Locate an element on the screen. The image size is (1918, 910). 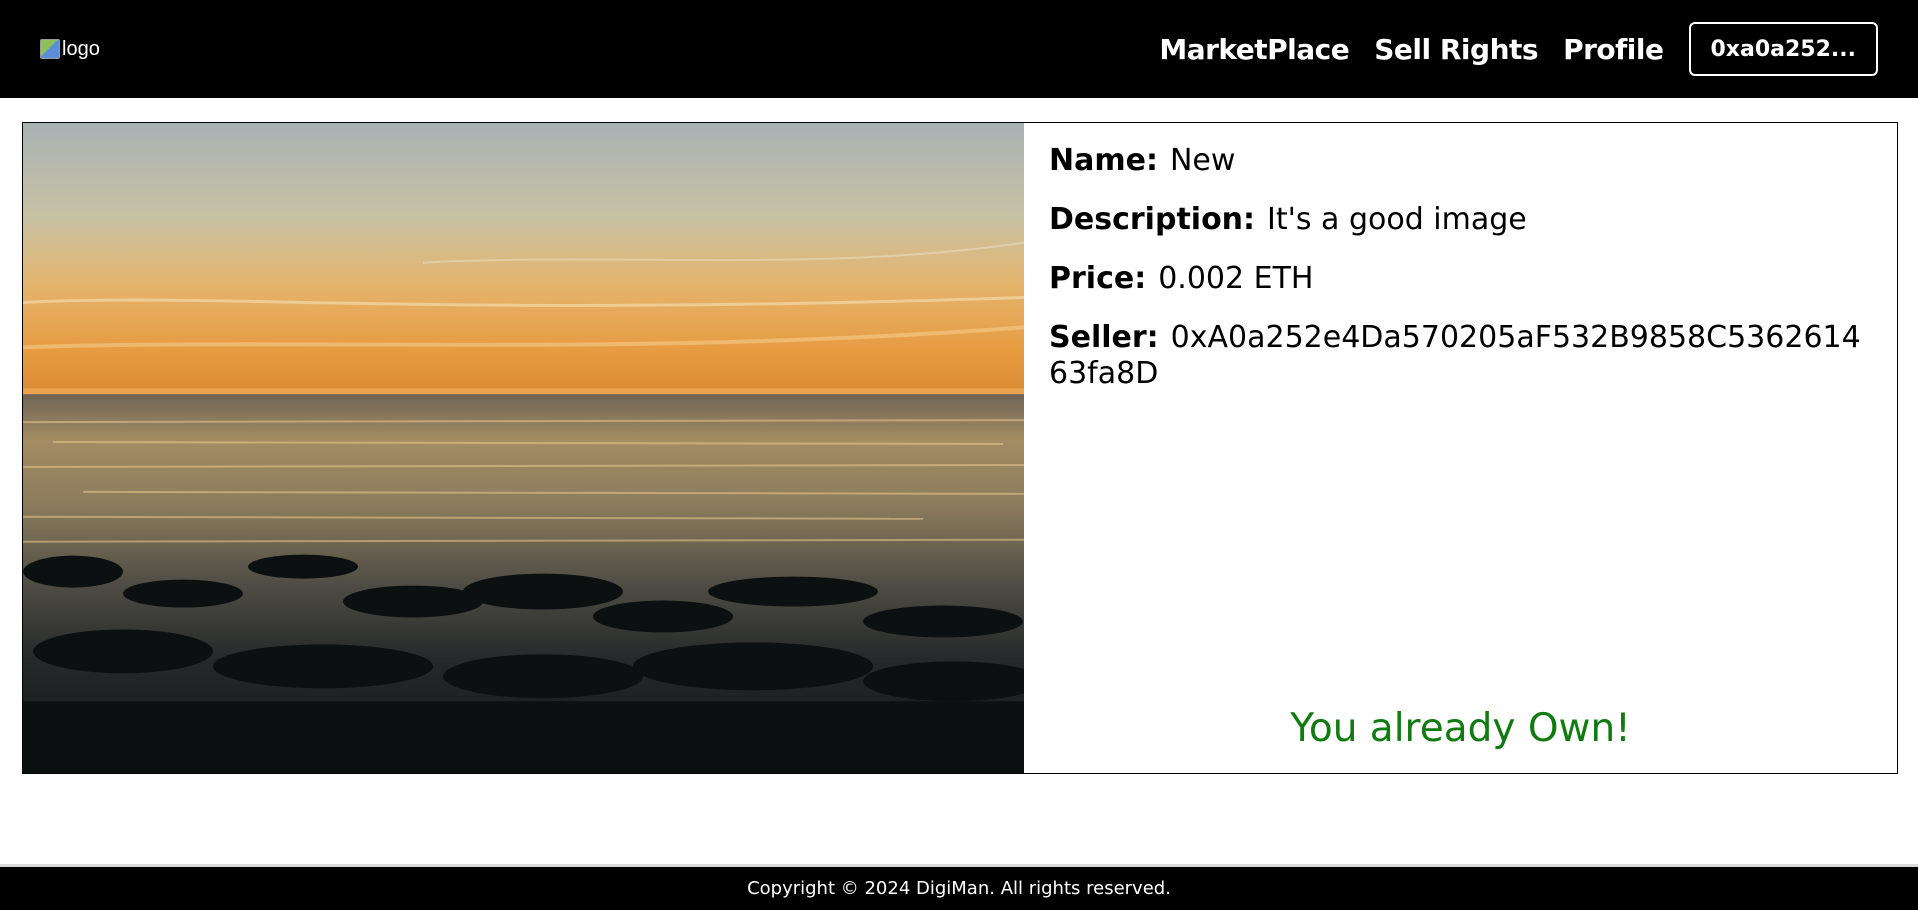
description-row: Description: It's a good image is located at coordinates (1460, 220).